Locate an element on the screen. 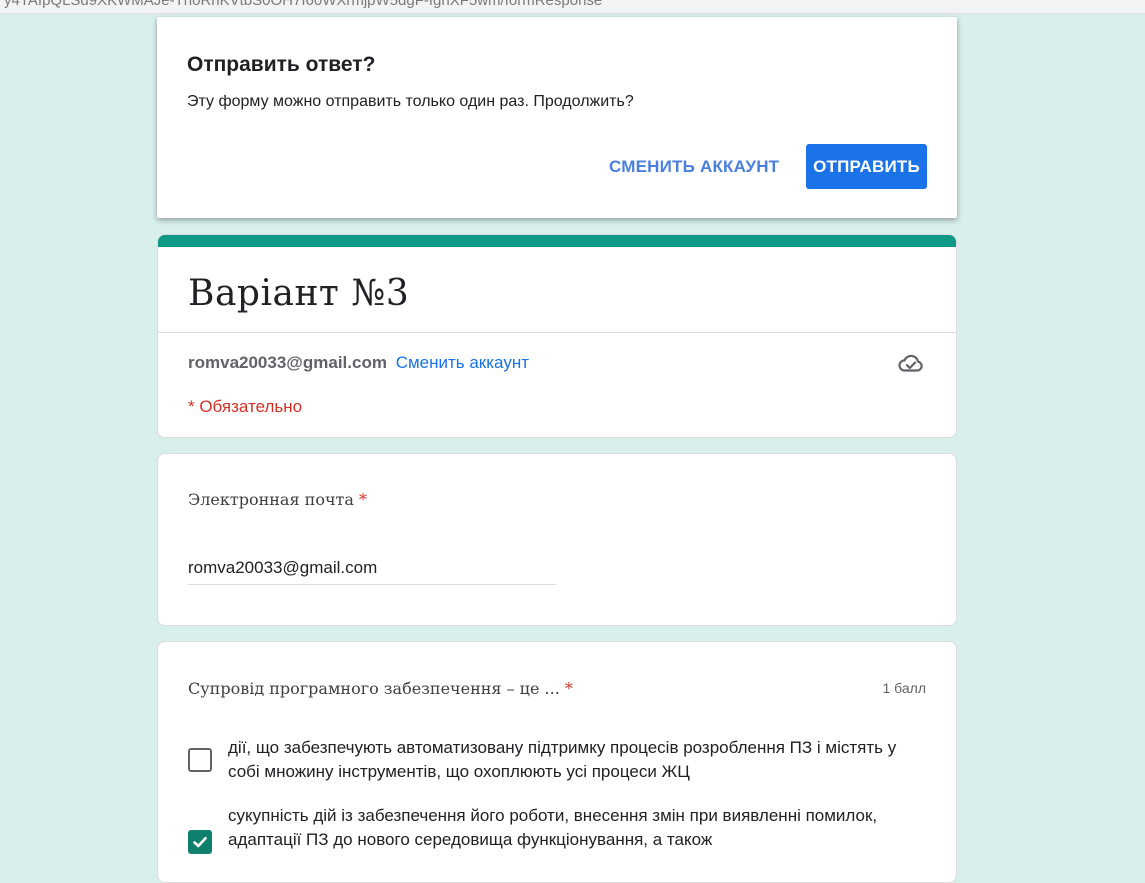  email-field: romva20033@gmail.com is located at coordinates (372, 571).